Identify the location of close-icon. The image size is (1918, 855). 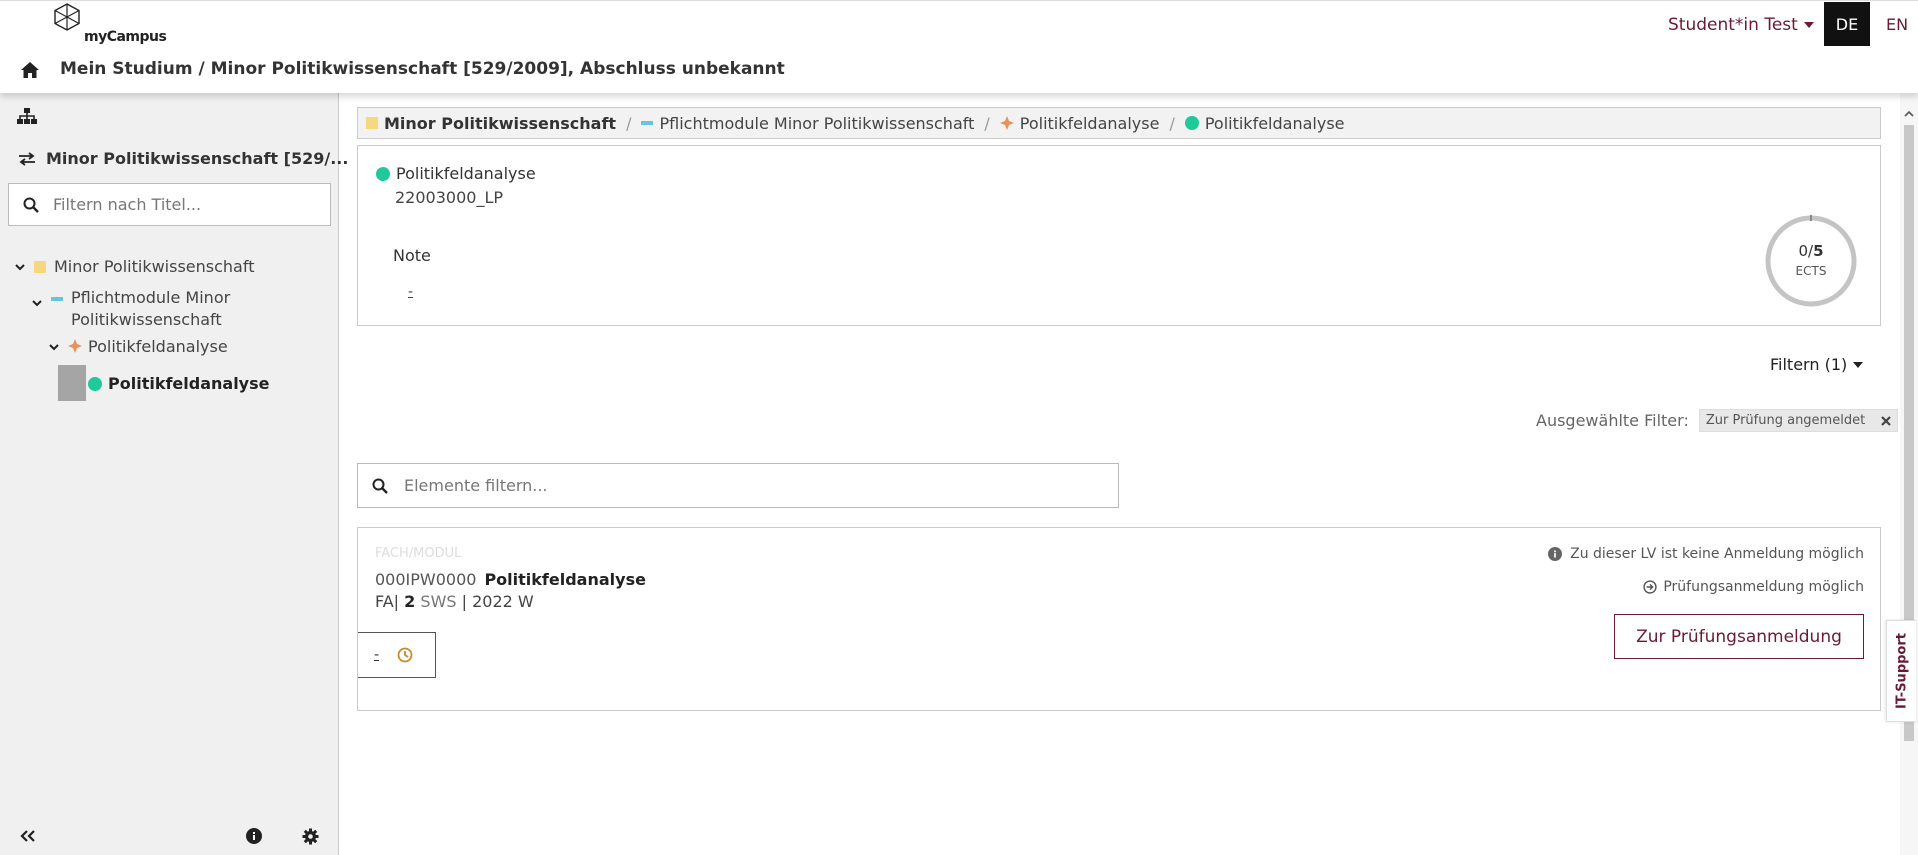
(1886, 420).